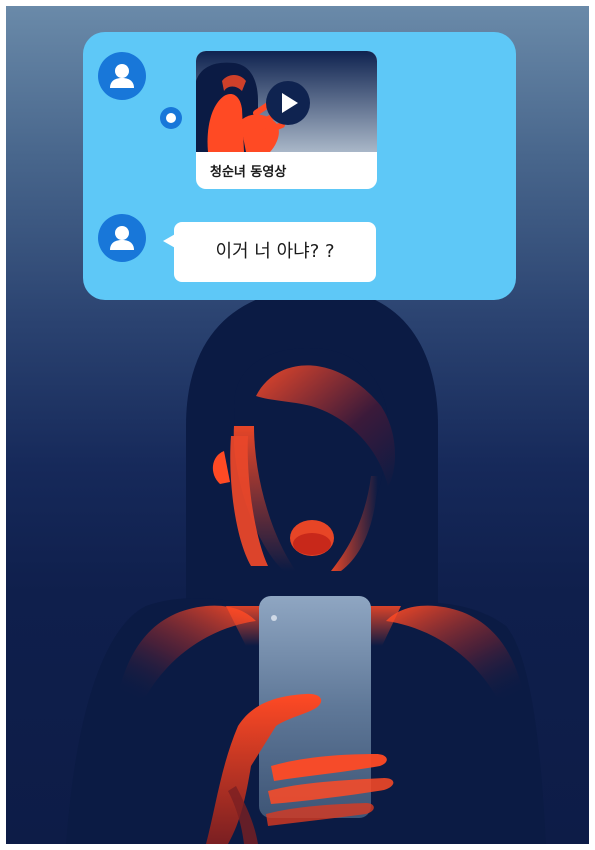 The image size is (595, 850). I want to click on message-text: 이거 너 아냐? ?, so click(275, 251).